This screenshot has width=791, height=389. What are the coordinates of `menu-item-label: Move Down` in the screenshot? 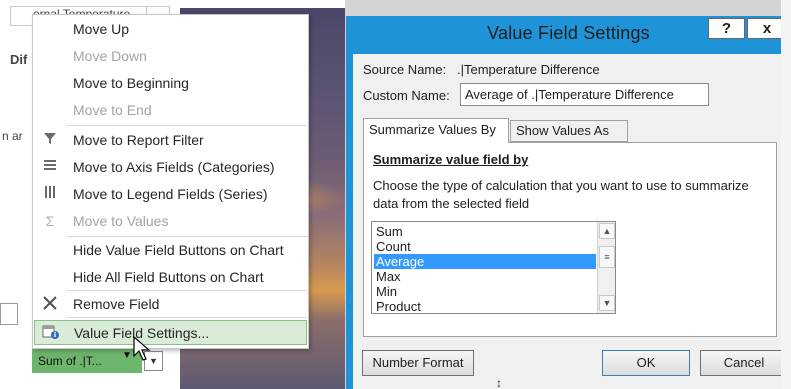 It's located at (110, 56).